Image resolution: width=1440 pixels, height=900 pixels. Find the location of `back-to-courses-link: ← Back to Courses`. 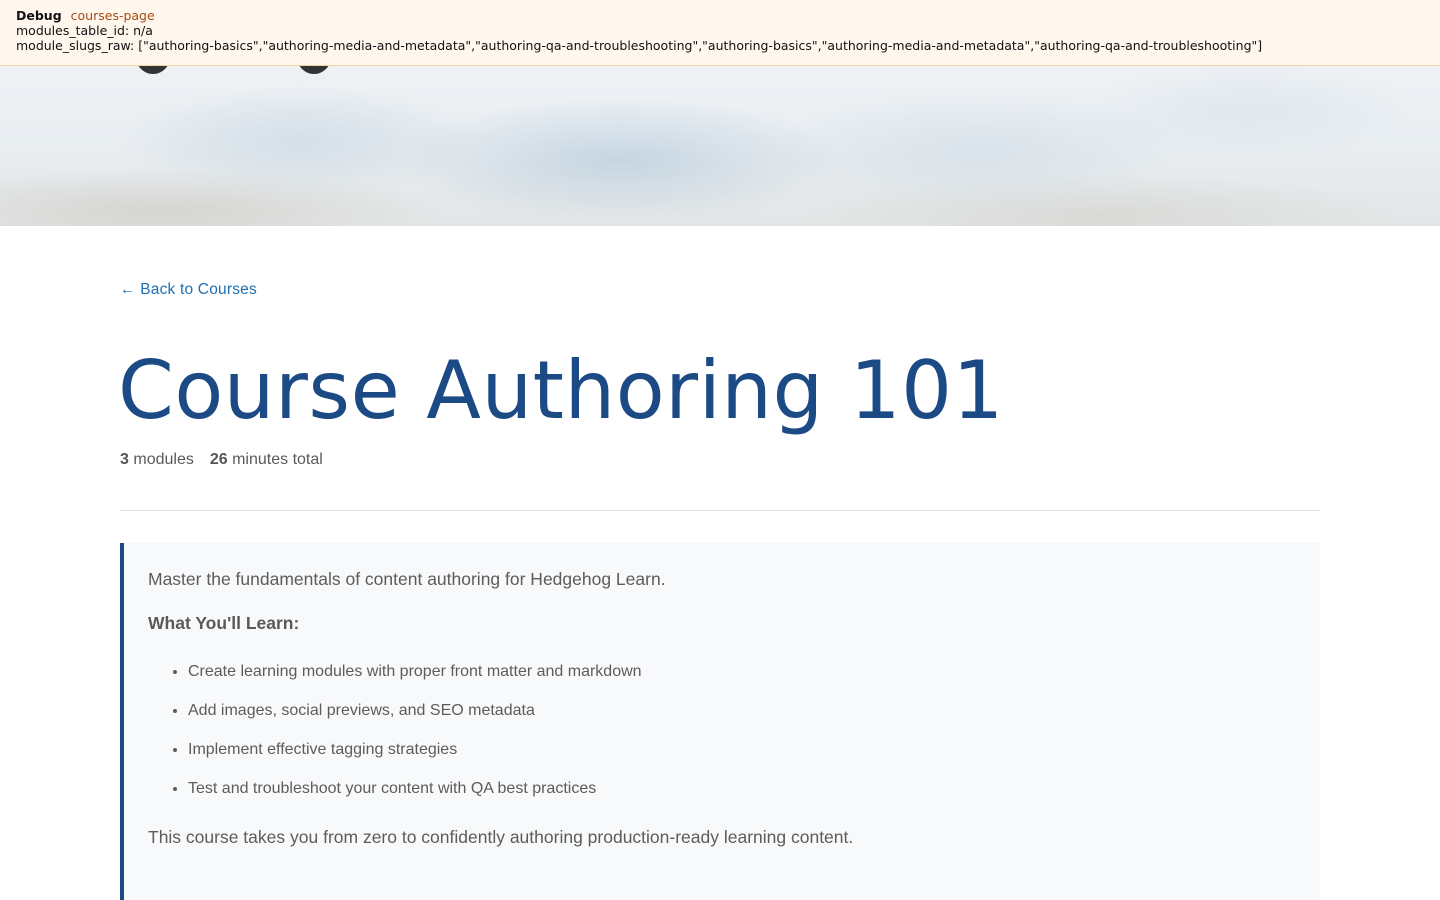

back-to-courses-link: ← Back to Courses is located at coordinates (188, 290).